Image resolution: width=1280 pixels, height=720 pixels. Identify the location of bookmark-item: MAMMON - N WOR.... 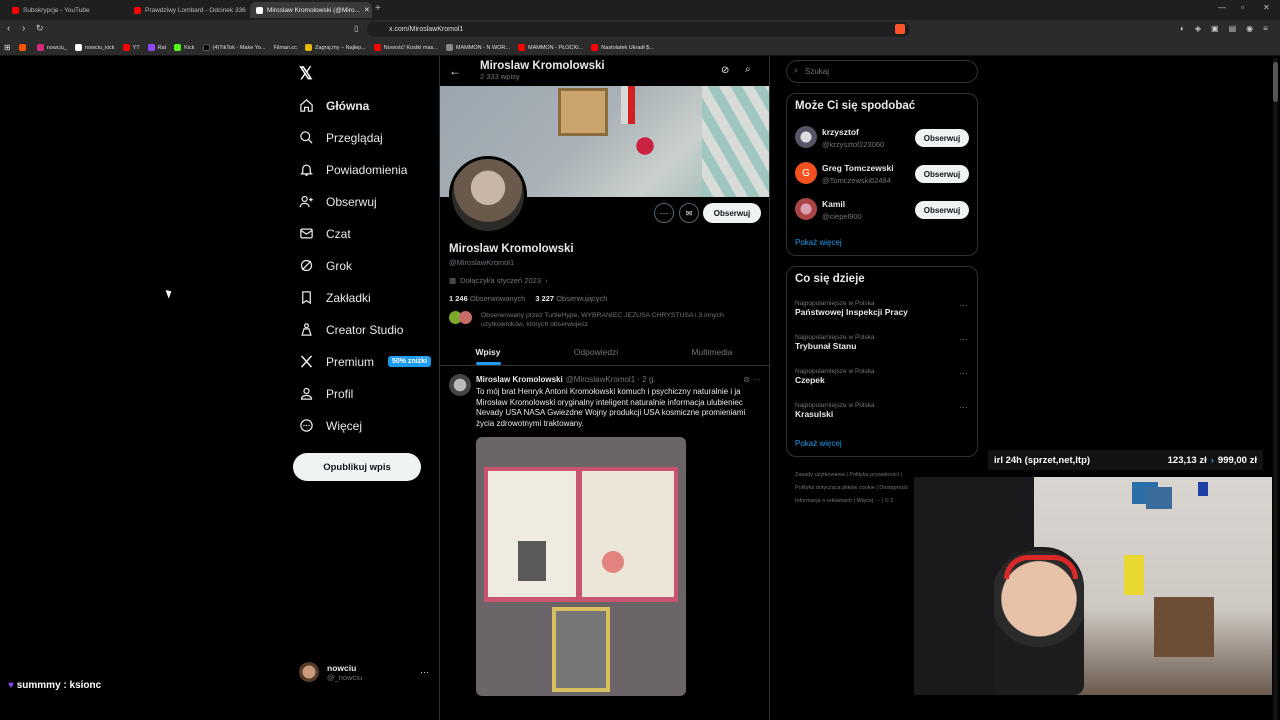
(477, 47).